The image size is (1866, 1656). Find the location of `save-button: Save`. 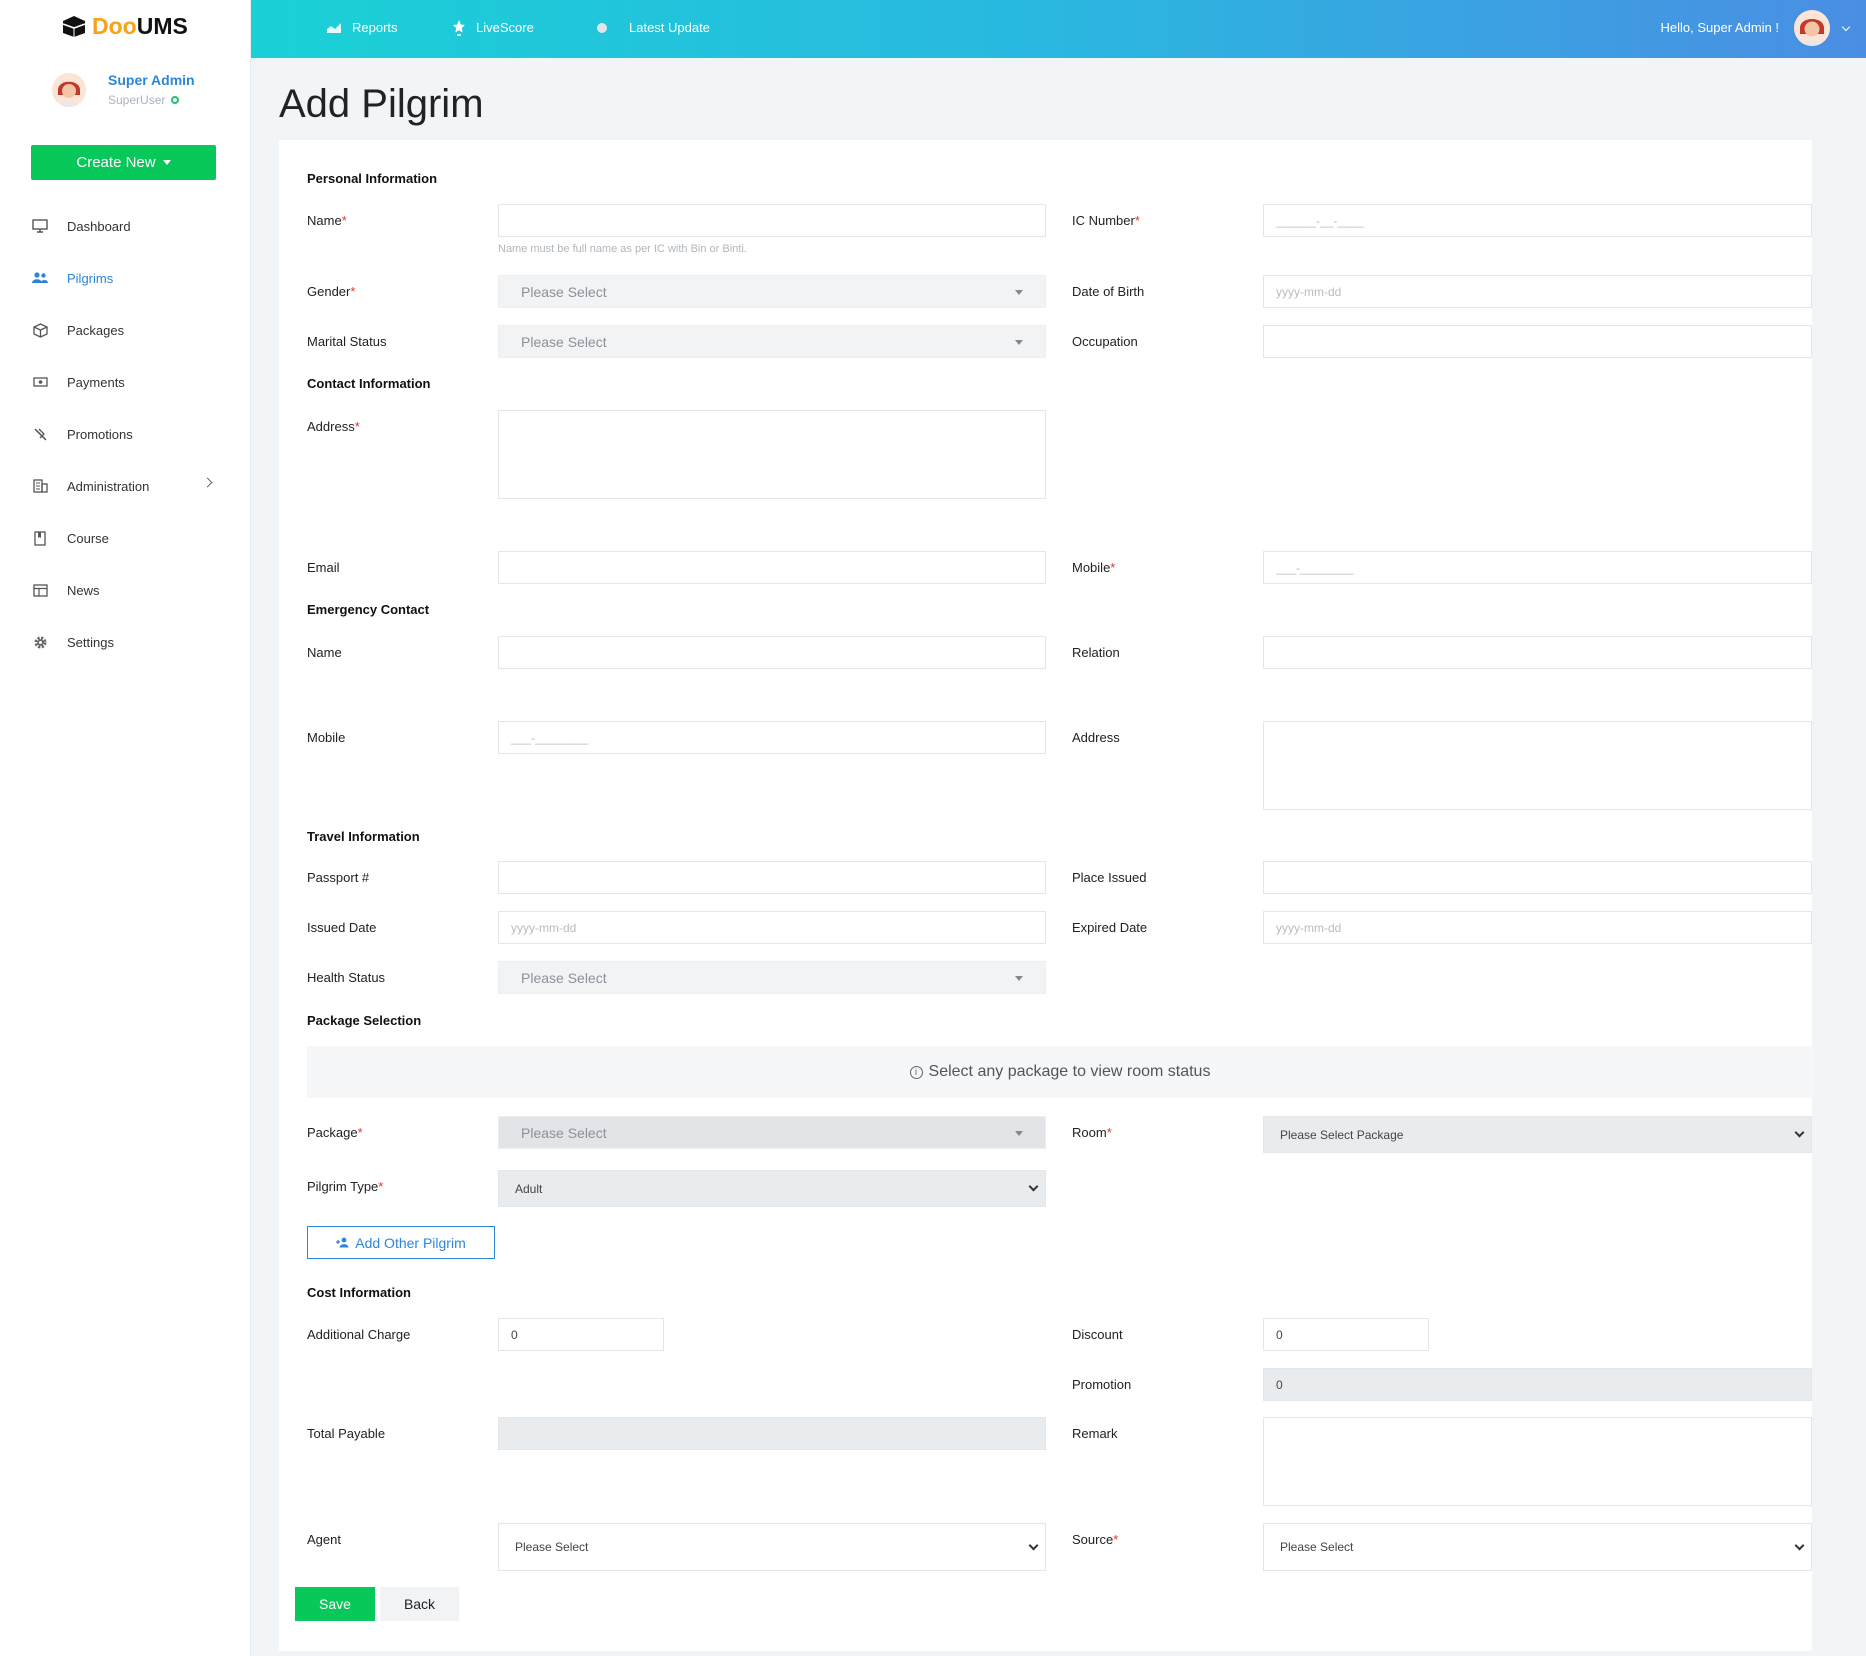

save-button: Save is located at coordinates (335, 1604).